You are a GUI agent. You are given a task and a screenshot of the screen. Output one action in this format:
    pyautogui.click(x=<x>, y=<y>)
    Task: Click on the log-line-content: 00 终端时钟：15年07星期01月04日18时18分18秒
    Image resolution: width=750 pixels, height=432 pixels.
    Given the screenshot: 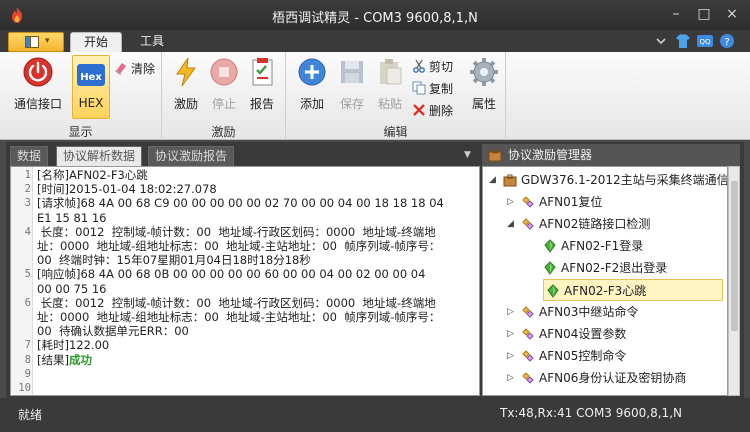 What is the action you would take?
    pyautogui.click(x=174, y=260)
    